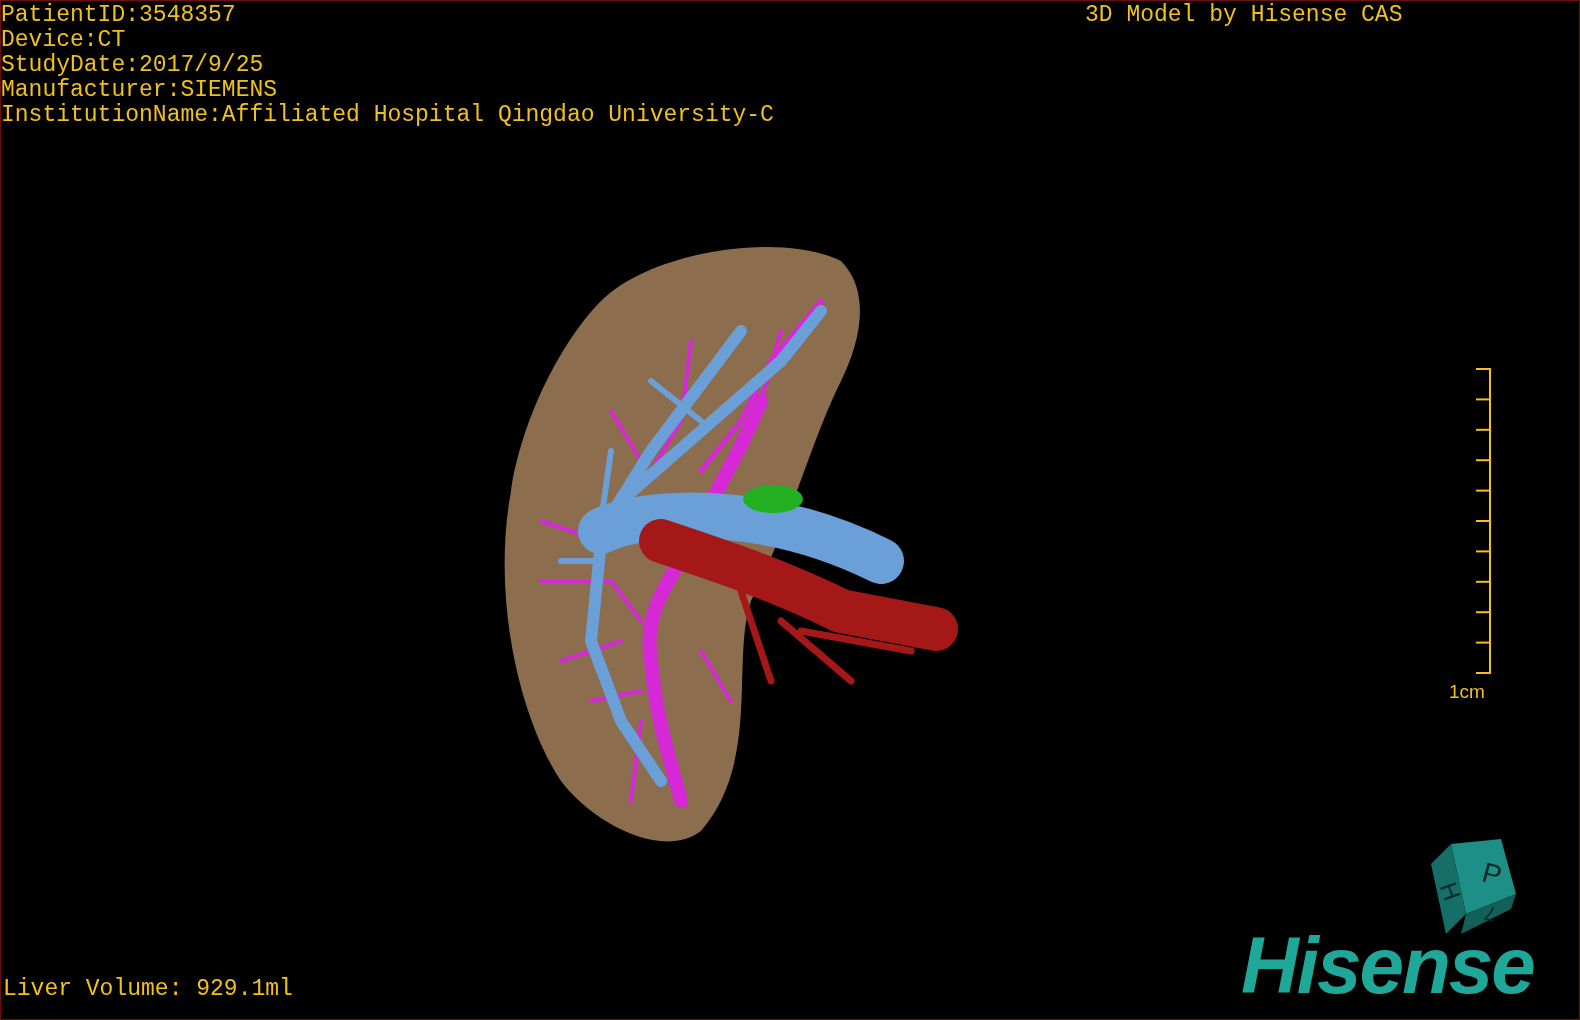  Describe the element at coordinates (1491, 874) in the screenshot. I see `cube-face-label: P` at that location.